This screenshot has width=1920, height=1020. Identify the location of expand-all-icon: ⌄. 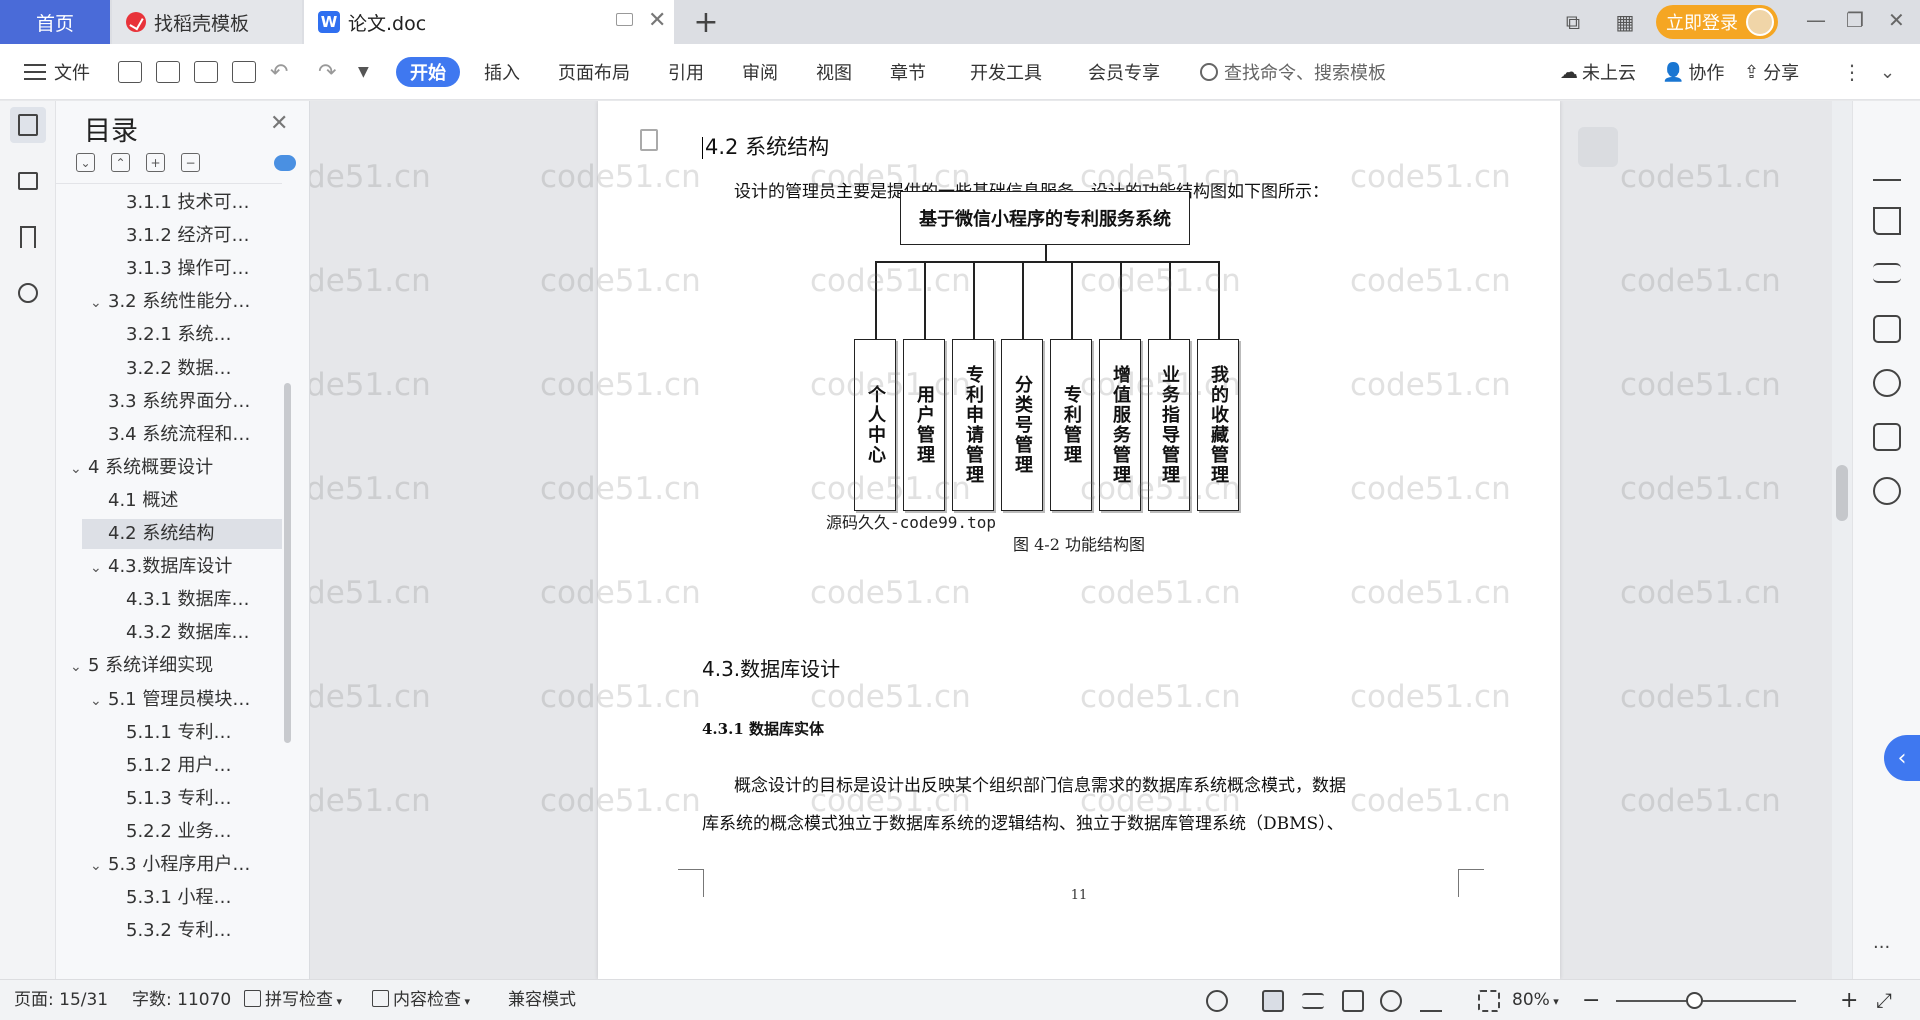
(85, 162).